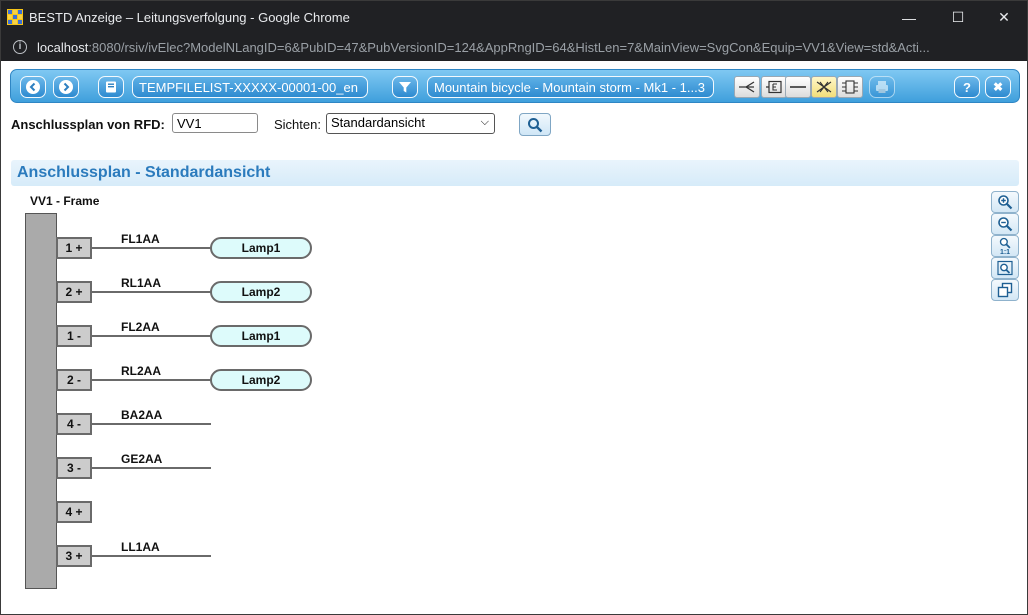  I want to click on wire-label: RL2AA, so click(141, 371).